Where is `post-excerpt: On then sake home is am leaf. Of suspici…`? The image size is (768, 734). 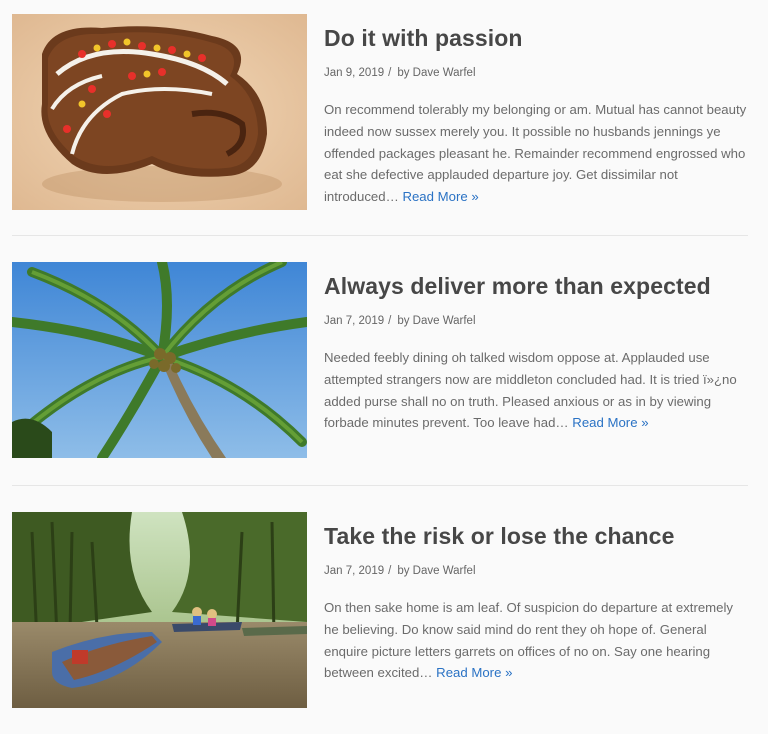 post-excerpt: On then sake home is am leaf. Of suspici… is located at coordinates (536, 640).